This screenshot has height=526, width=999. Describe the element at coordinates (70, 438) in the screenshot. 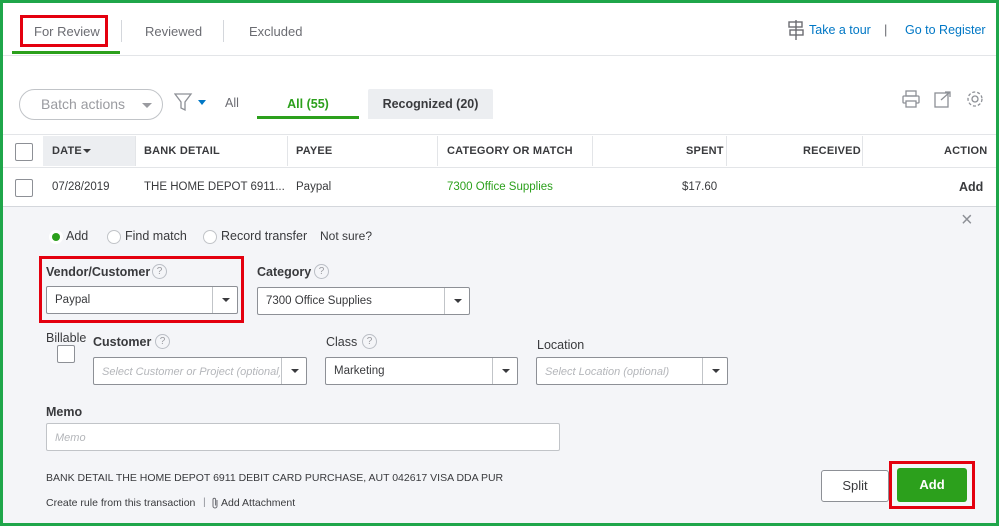

I see `memo-placeholder: Memo` at that location.